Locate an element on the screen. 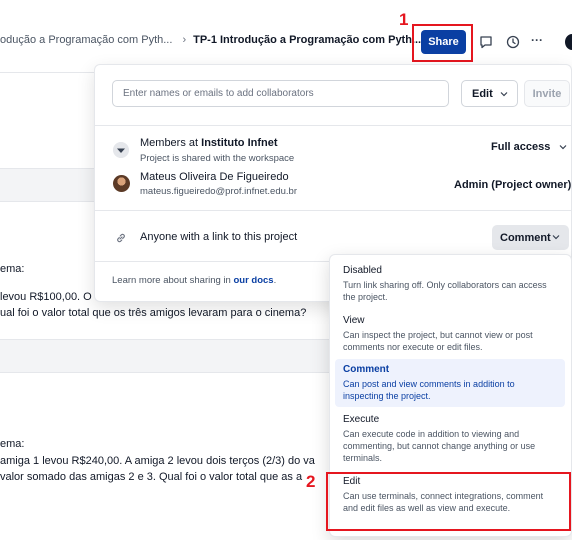  option-title: Comment is located at coordinates (366, 369).